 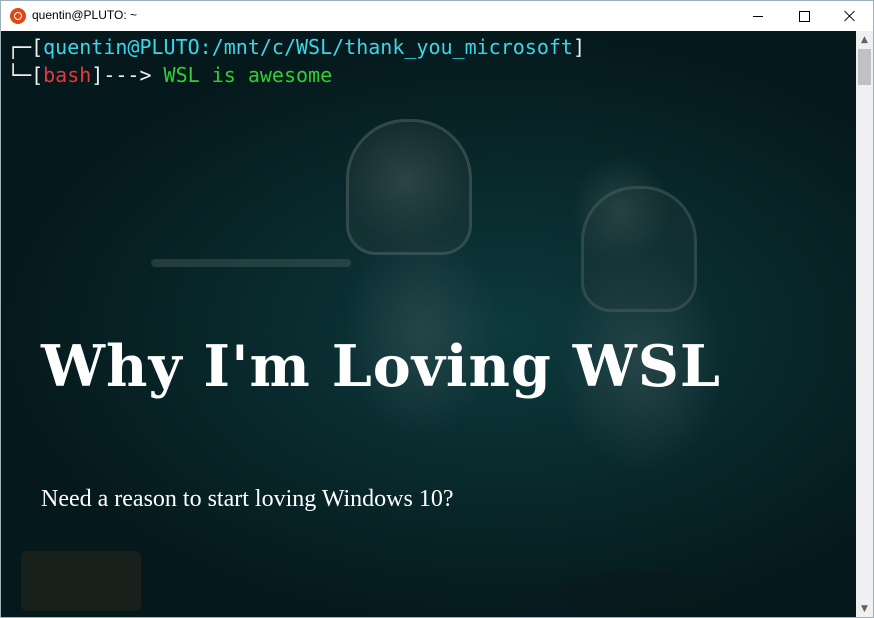 What do you see at coordinates (18, 16) in the screenshot?
I see `ubuntu-icon` at bounding box center [18, 16].